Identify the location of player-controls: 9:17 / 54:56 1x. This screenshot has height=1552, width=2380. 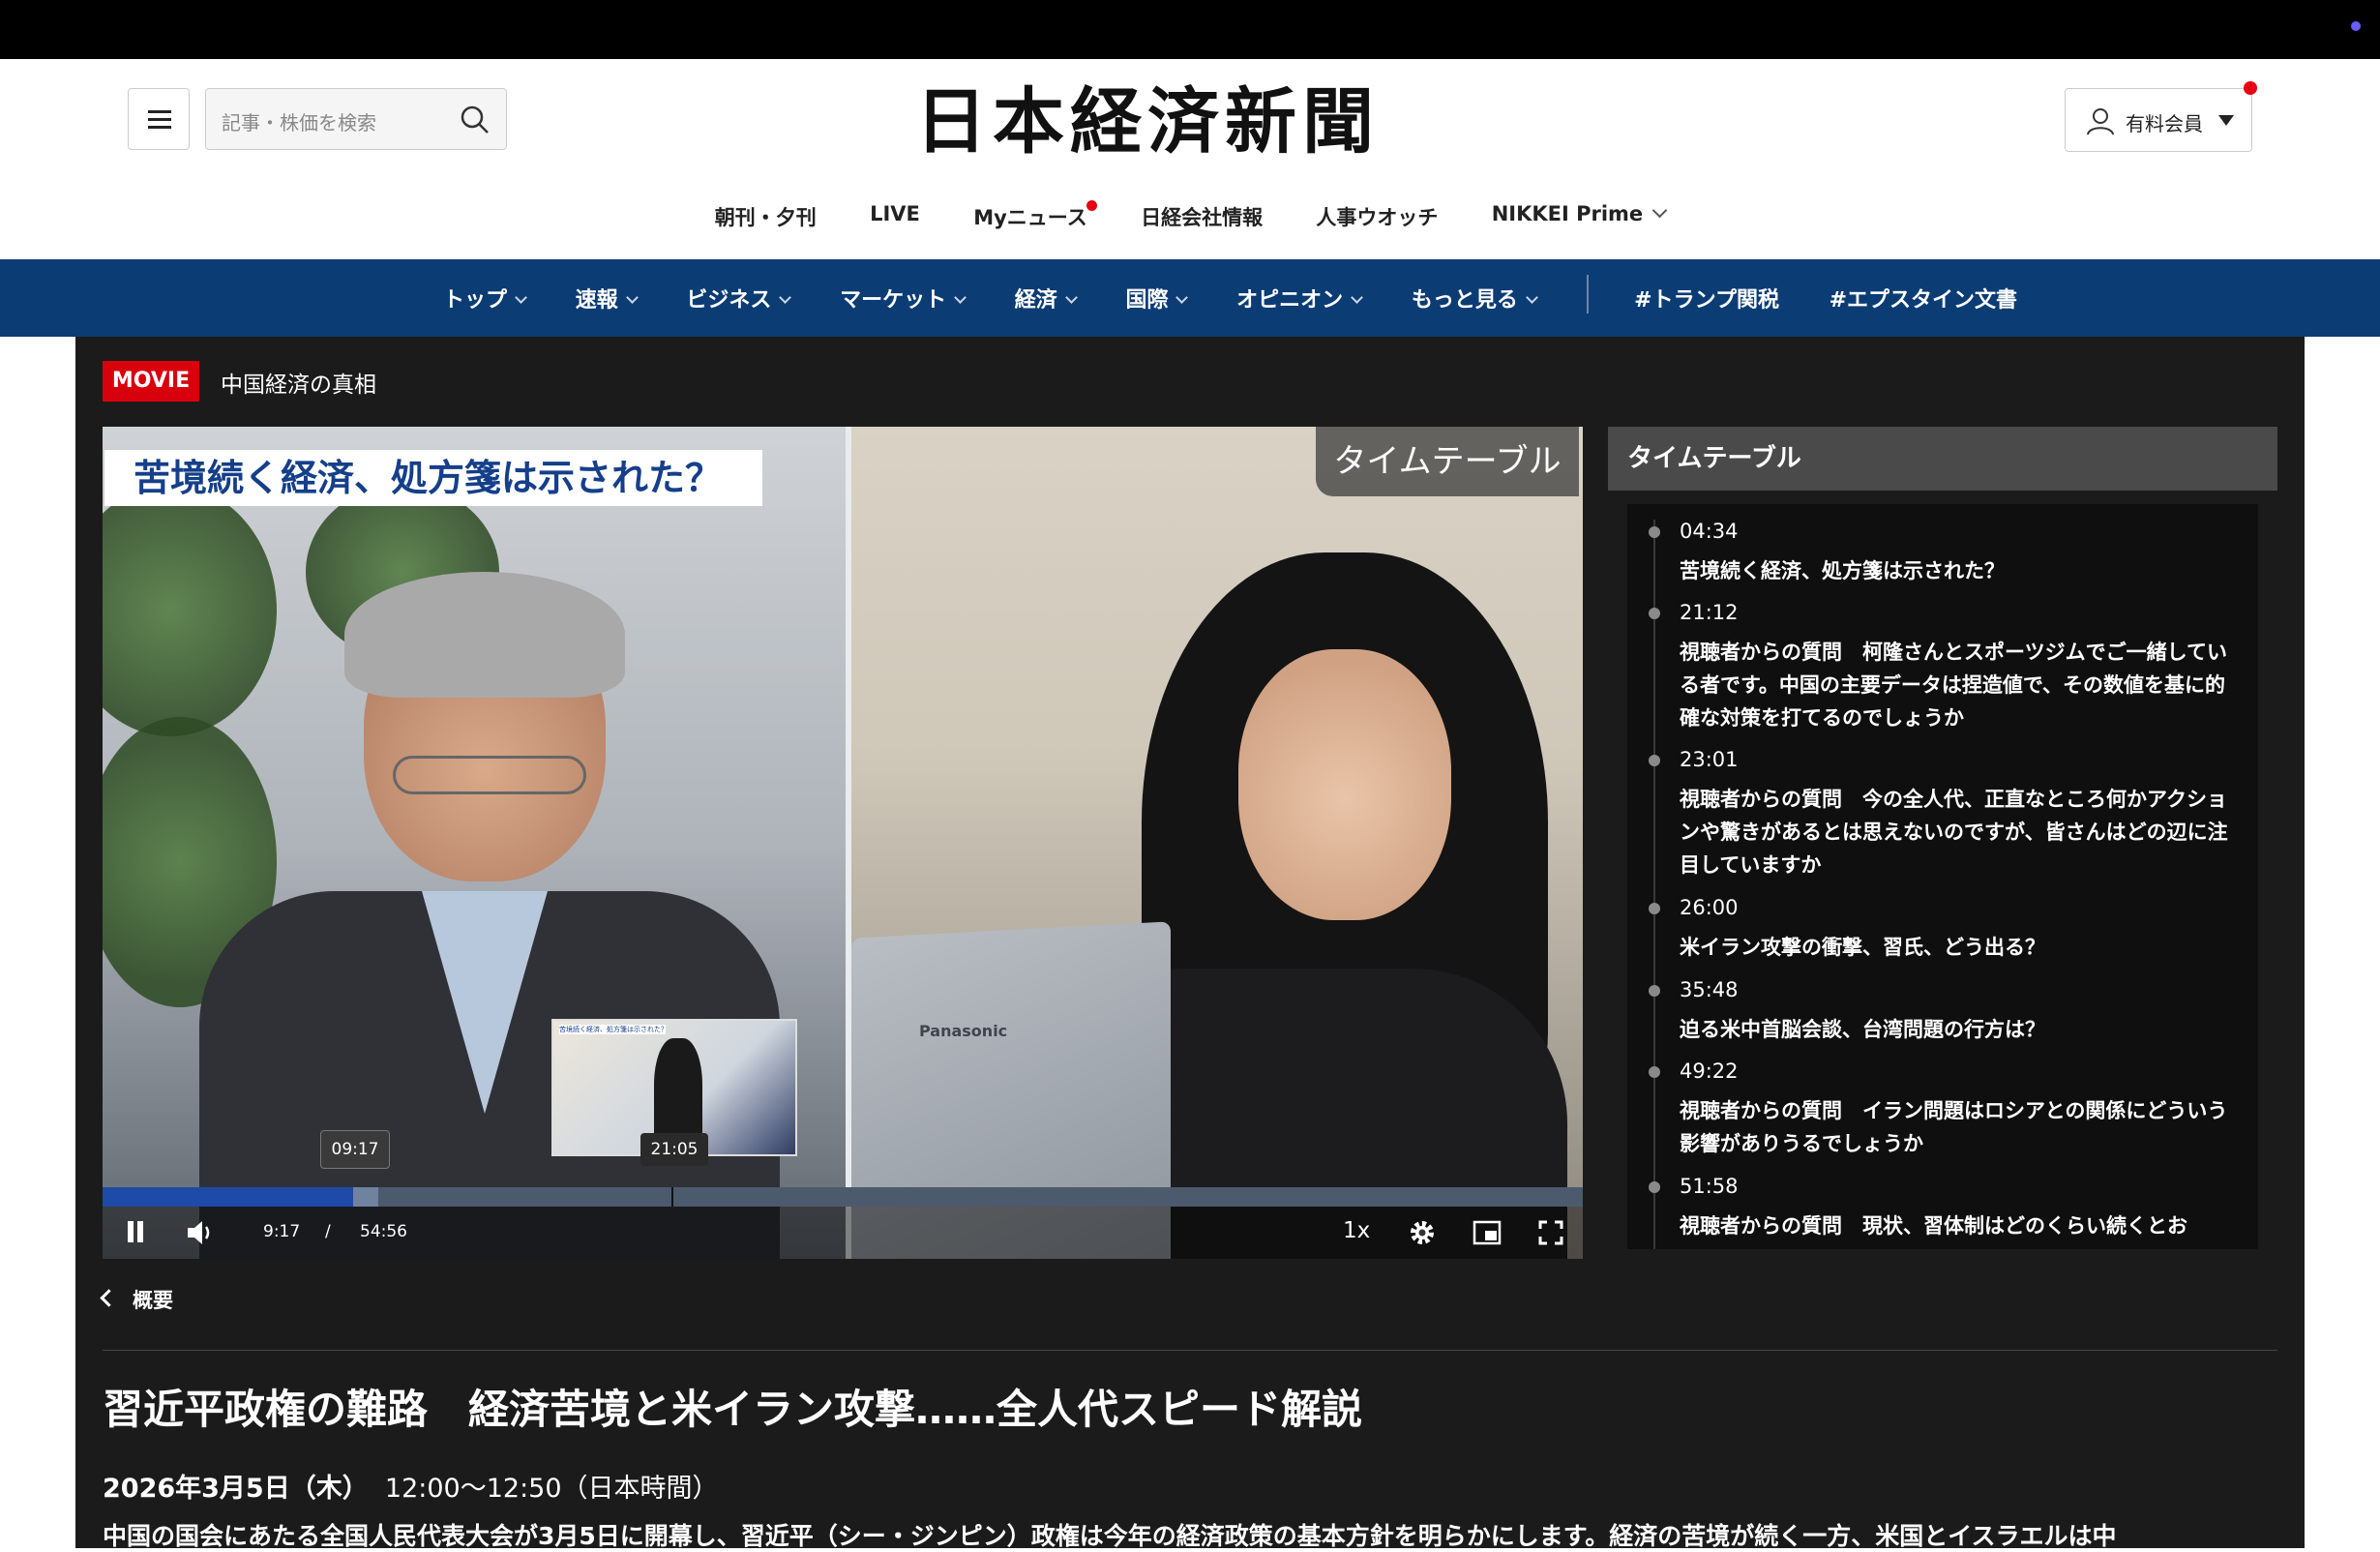
(843, 1233).